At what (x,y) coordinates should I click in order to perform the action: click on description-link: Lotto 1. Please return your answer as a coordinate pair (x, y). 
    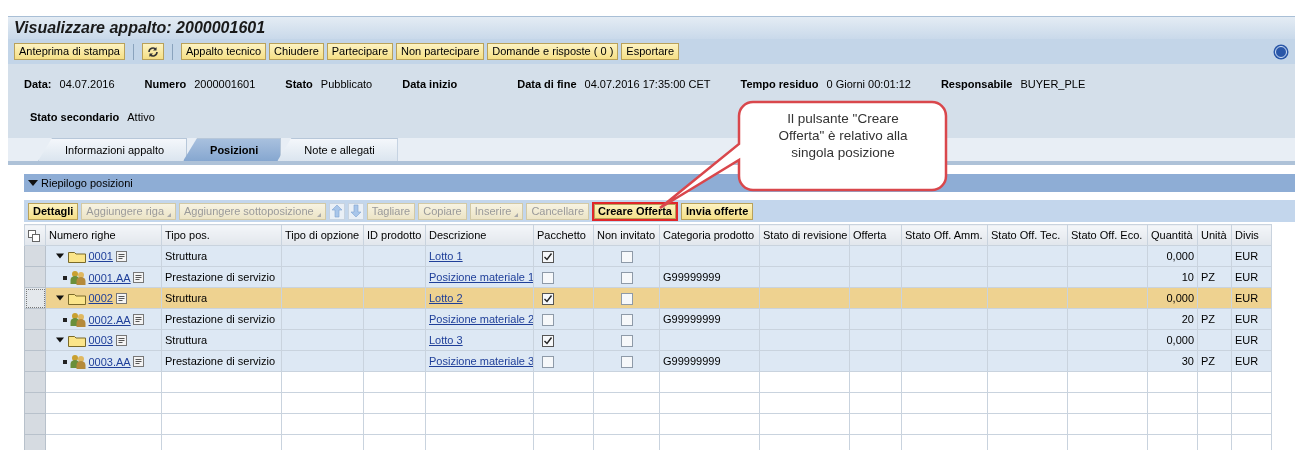
    Looking at the image, I should click on (446, 255).